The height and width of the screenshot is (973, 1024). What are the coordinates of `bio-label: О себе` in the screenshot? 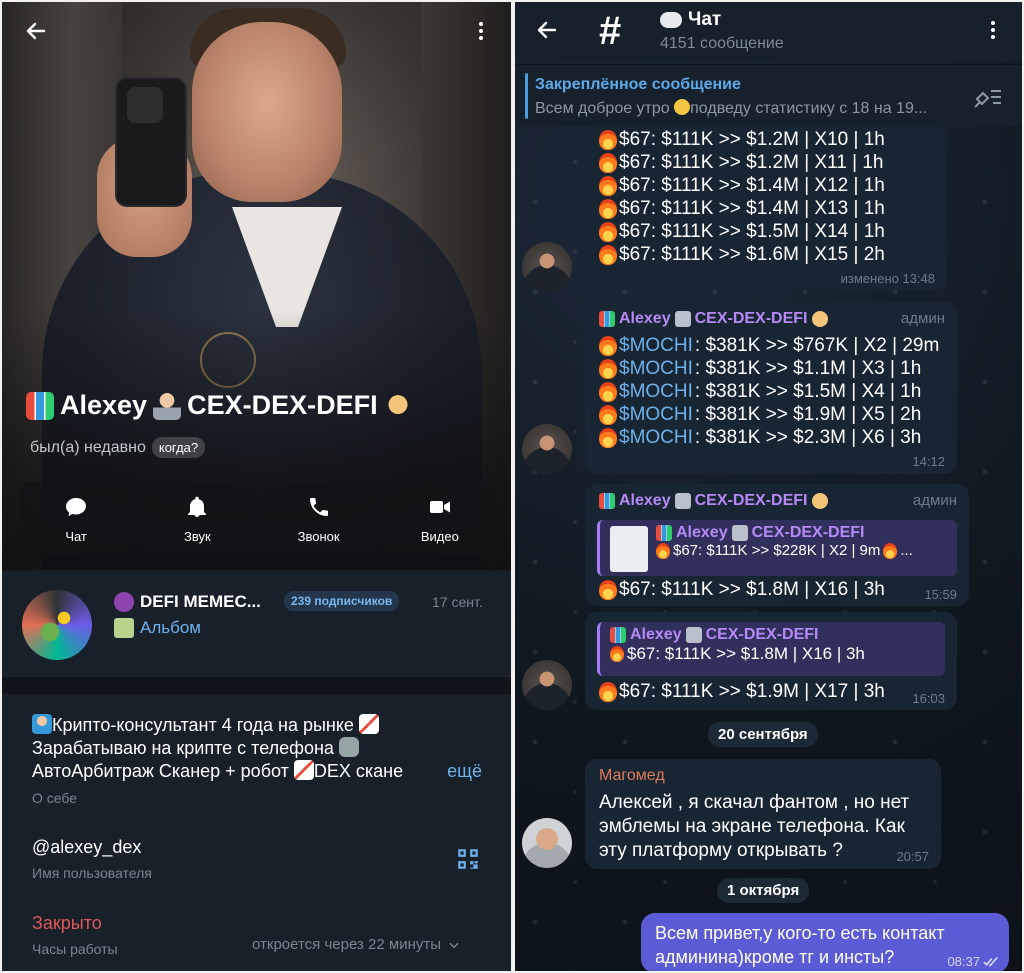 It's located at (55, 798).